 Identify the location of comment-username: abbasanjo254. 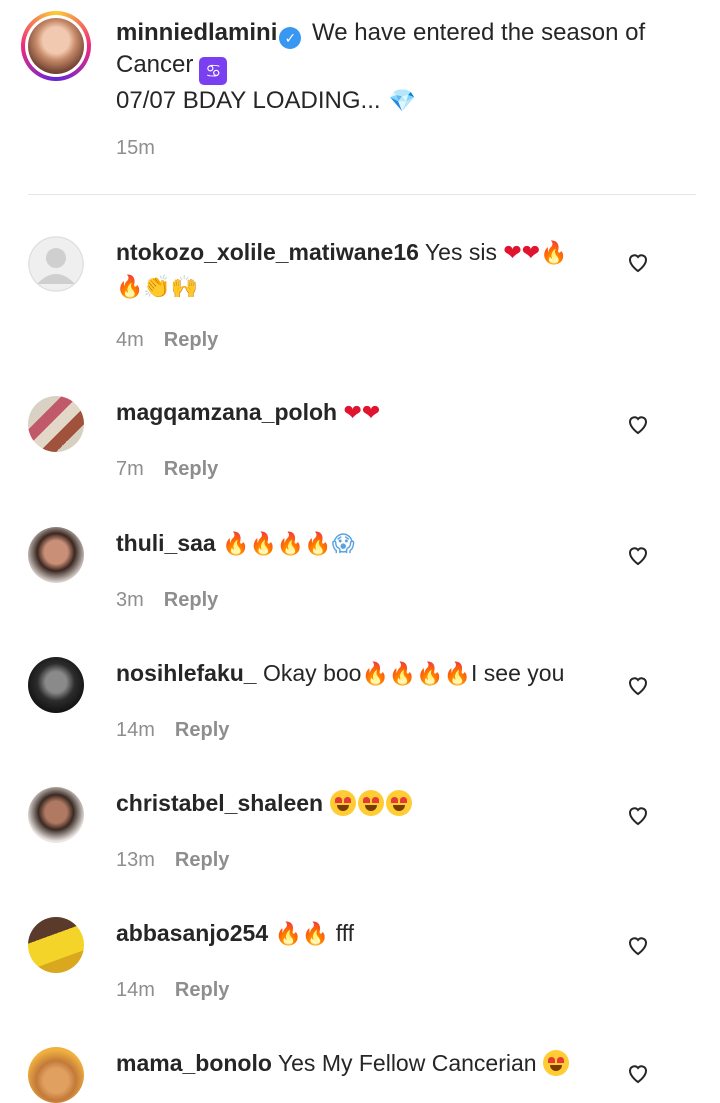
(192, 933).